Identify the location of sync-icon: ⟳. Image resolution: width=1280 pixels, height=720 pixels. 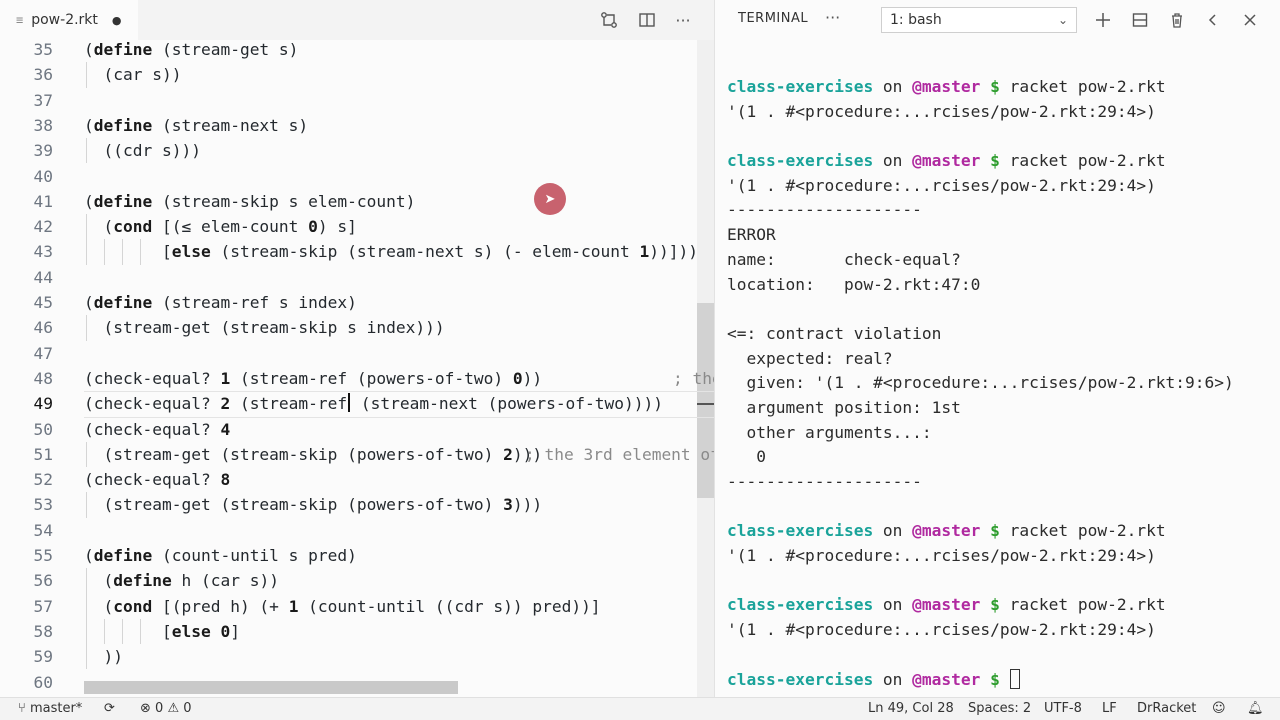
(109, 708).